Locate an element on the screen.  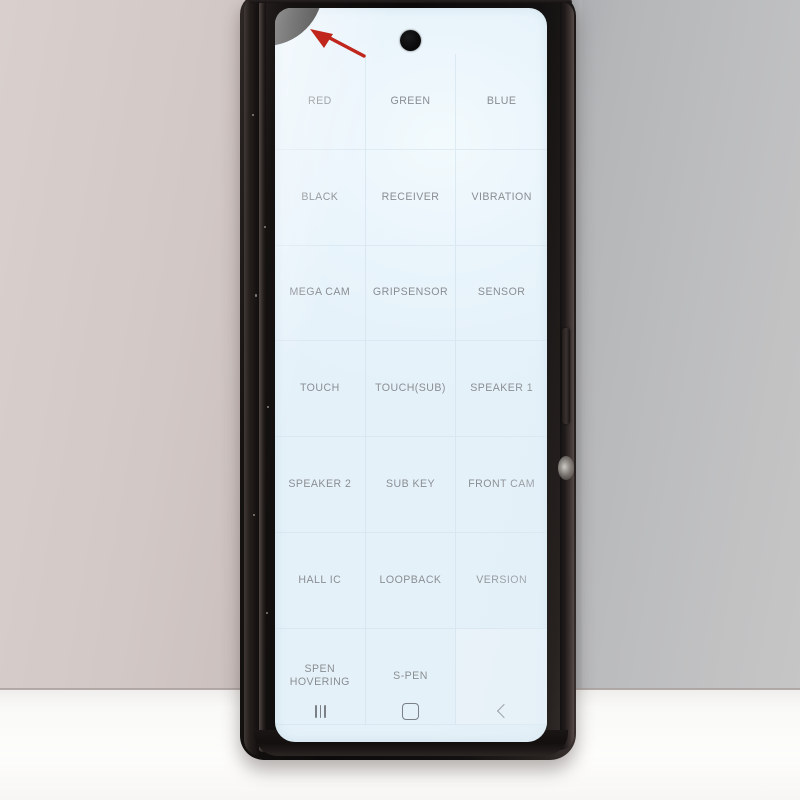
test-loopback: LOOPBACK is located at coordinates (411, 580).